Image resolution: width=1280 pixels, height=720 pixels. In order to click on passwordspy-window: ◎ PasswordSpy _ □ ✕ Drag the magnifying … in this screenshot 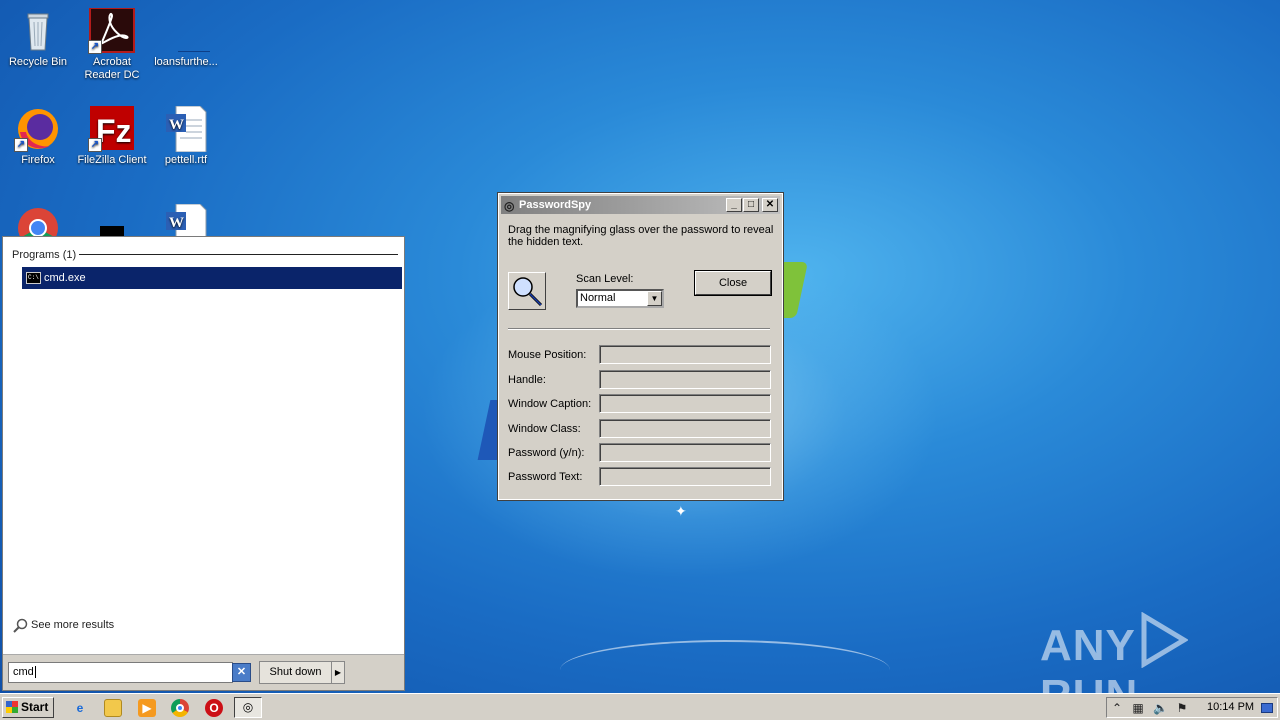, I will do `click(640, 346)`.